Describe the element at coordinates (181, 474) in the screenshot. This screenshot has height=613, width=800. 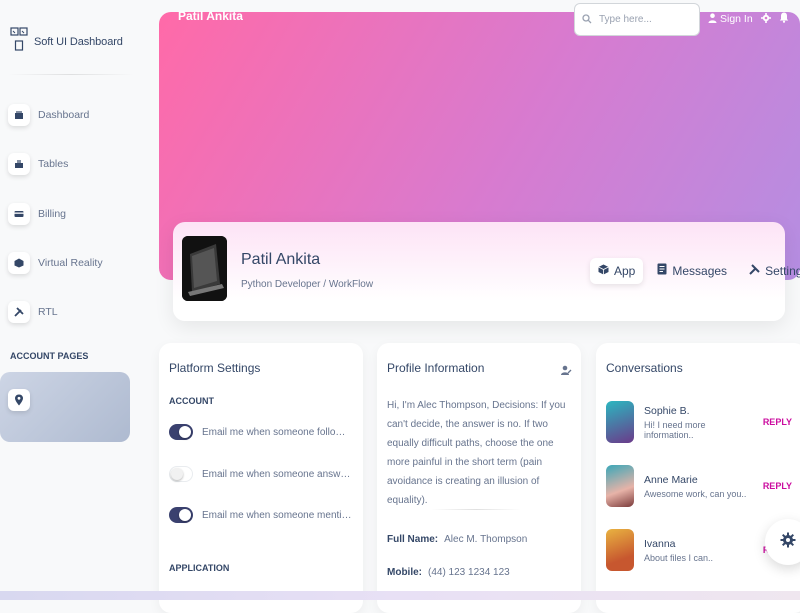
I see `answers-toggle` at that location.